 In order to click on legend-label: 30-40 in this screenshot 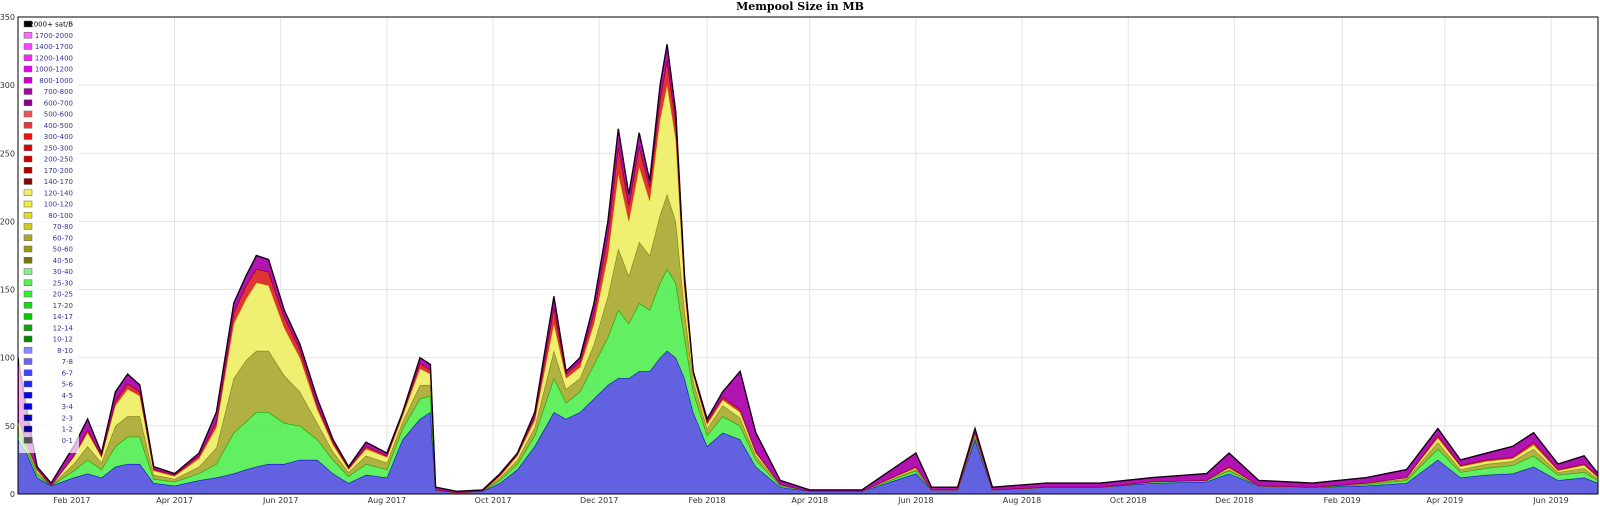, I will do `click(63, 272)`.